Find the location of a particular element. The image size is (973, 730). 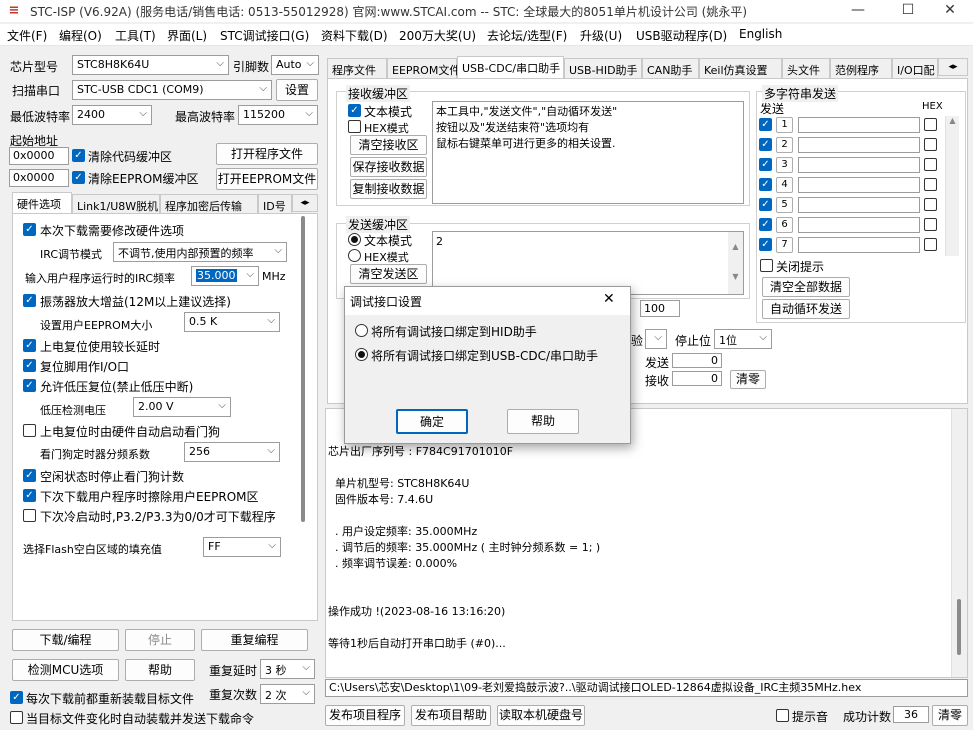

max-baud-select: 115200 ⌵ is located at coordinates (278, 115).